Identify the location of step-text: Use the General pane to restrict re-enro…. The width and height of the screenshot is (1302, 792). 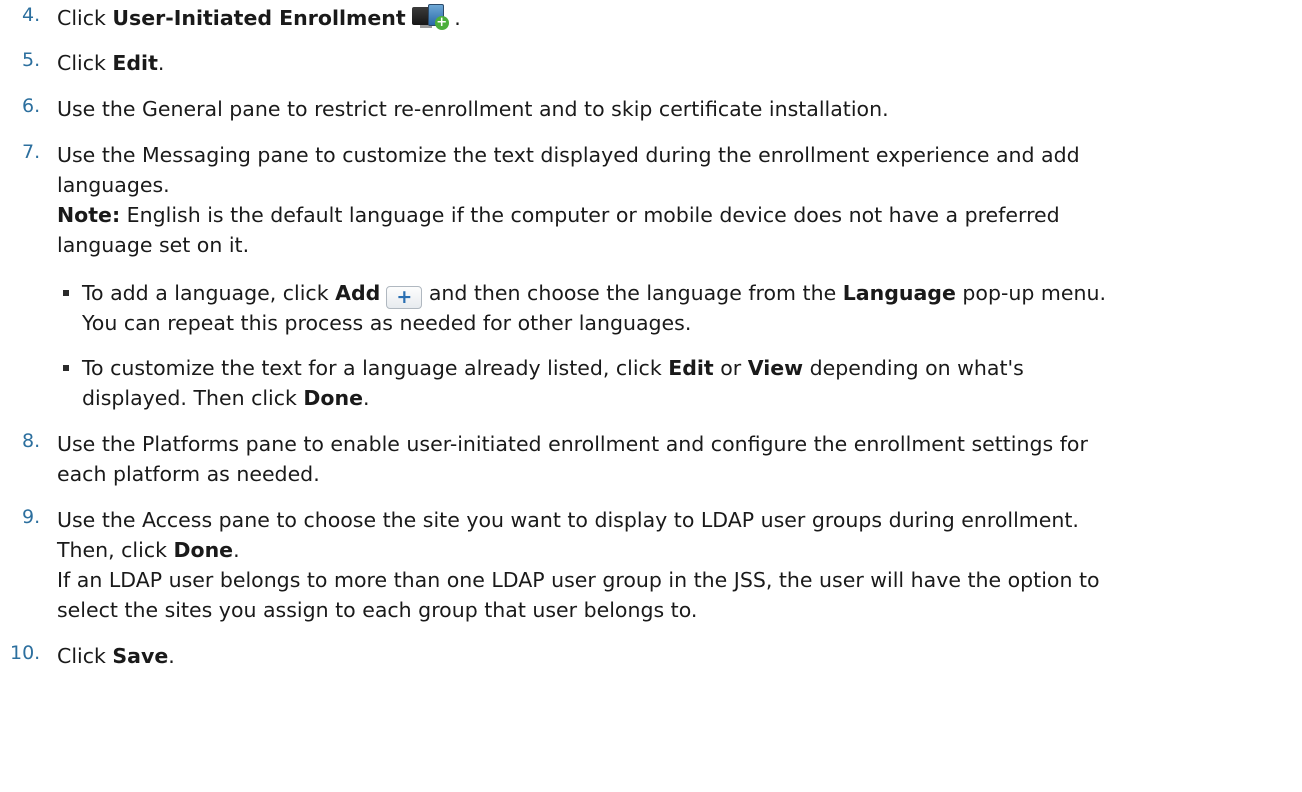
(473, 109).